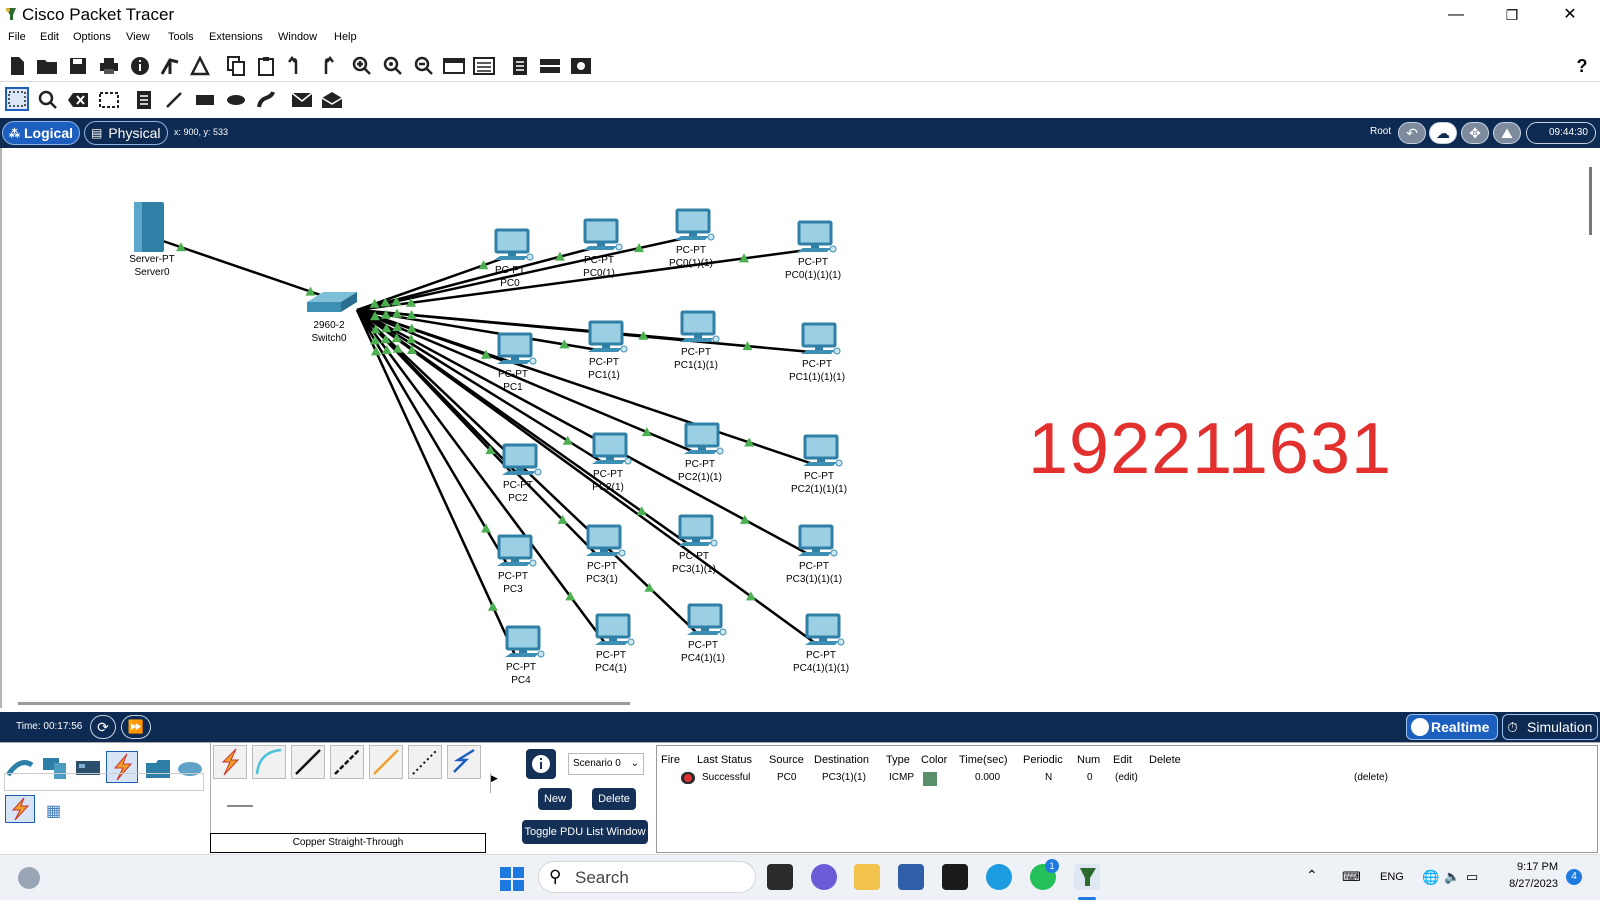 The image size is (1600, 900). What do you see at coordinates (1534, 867) in the screenshot?
I see `clock-time: 9:17 PM` at bounding box center [1534, 867].